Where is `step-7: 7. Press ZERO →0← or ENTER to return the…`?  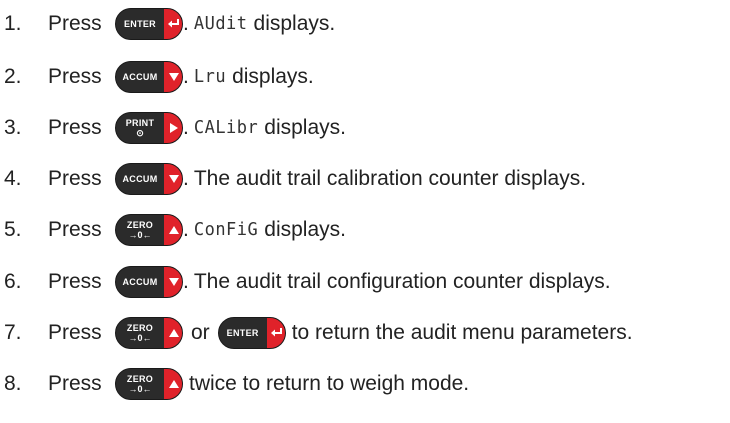
step-7: 7. Press ZERO →0← or ENTER to return the… is located at coordinates (365, 333).